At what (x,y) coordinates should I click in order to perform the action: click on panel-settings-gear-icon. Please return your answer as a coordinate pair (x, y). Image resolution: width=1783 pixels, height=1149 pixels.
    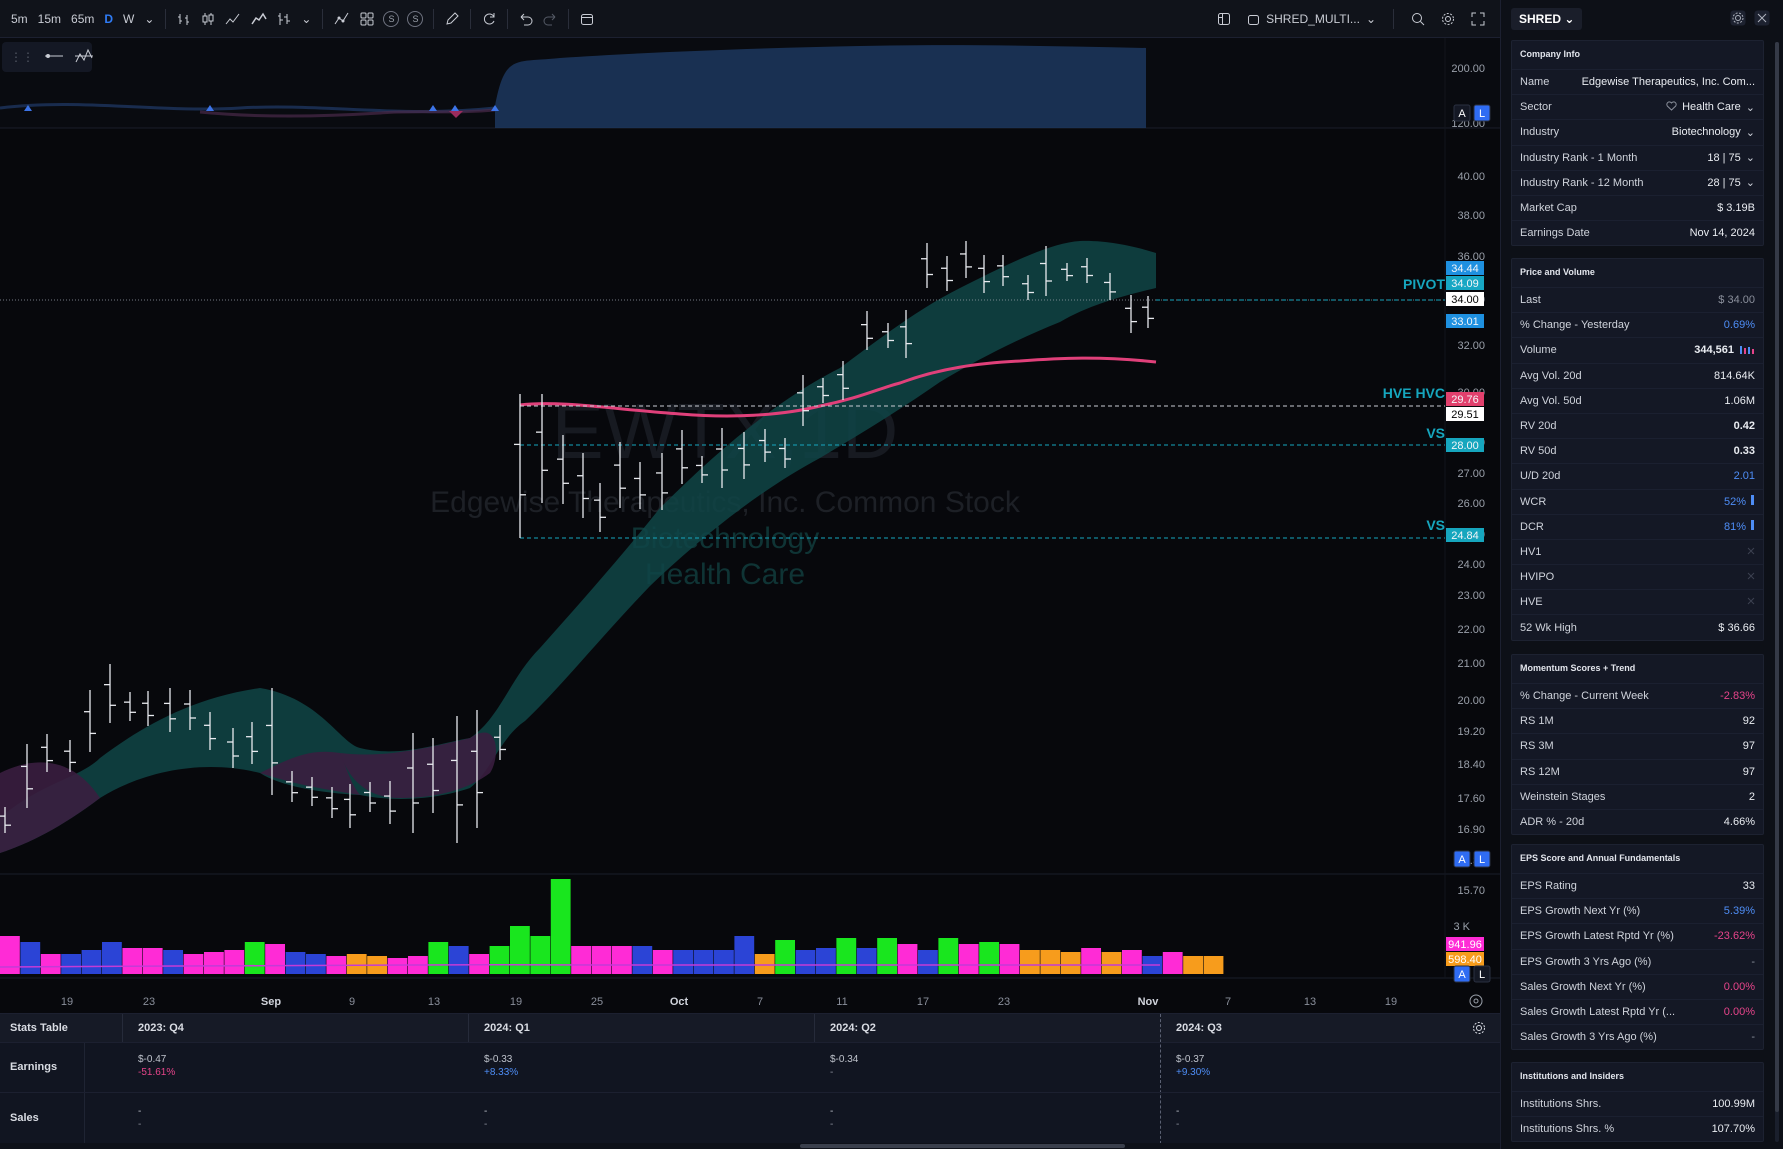
    Looking at the image, I should click on (1738, 19).